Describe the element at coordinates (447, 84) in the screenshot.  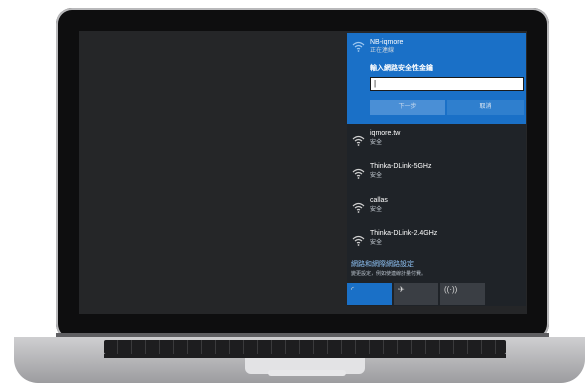
I see `security-key-input: |` at that location.